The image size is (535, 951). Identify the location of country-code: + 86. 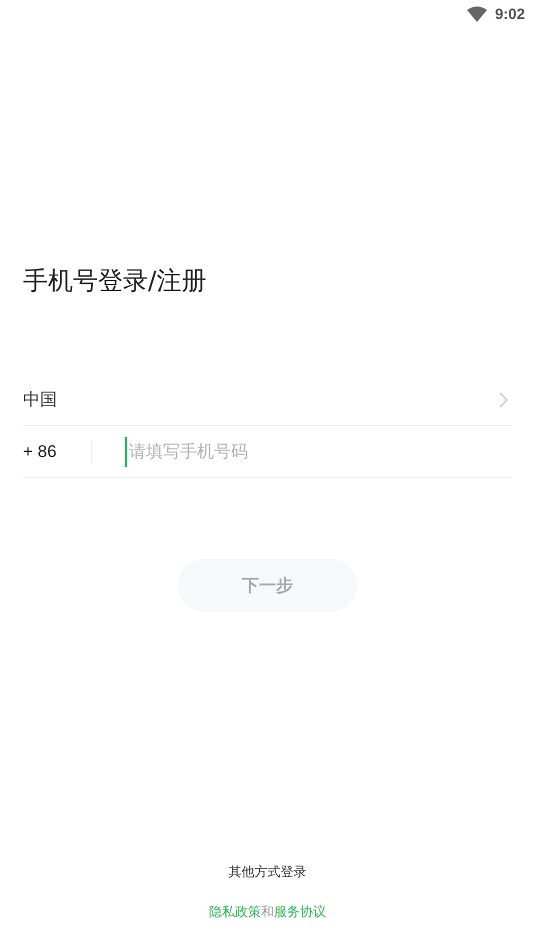
(40, 452).